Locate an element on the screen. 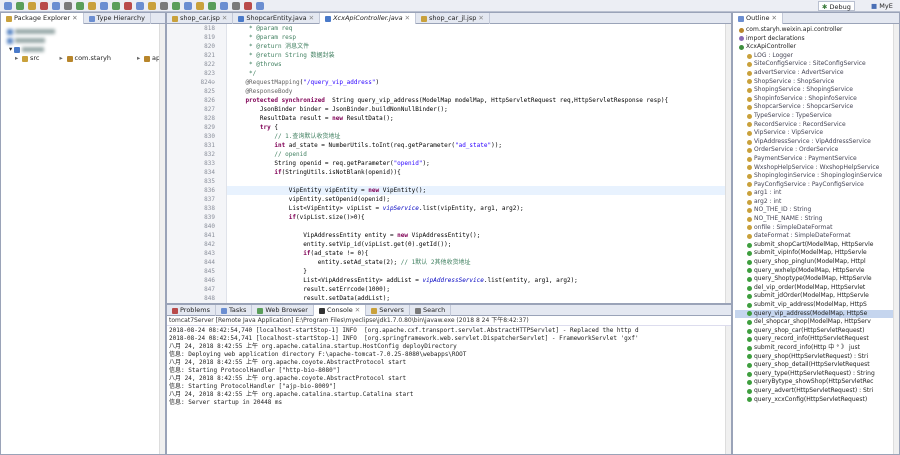  outline-item: OrderService is located at coordinates (816, 150).